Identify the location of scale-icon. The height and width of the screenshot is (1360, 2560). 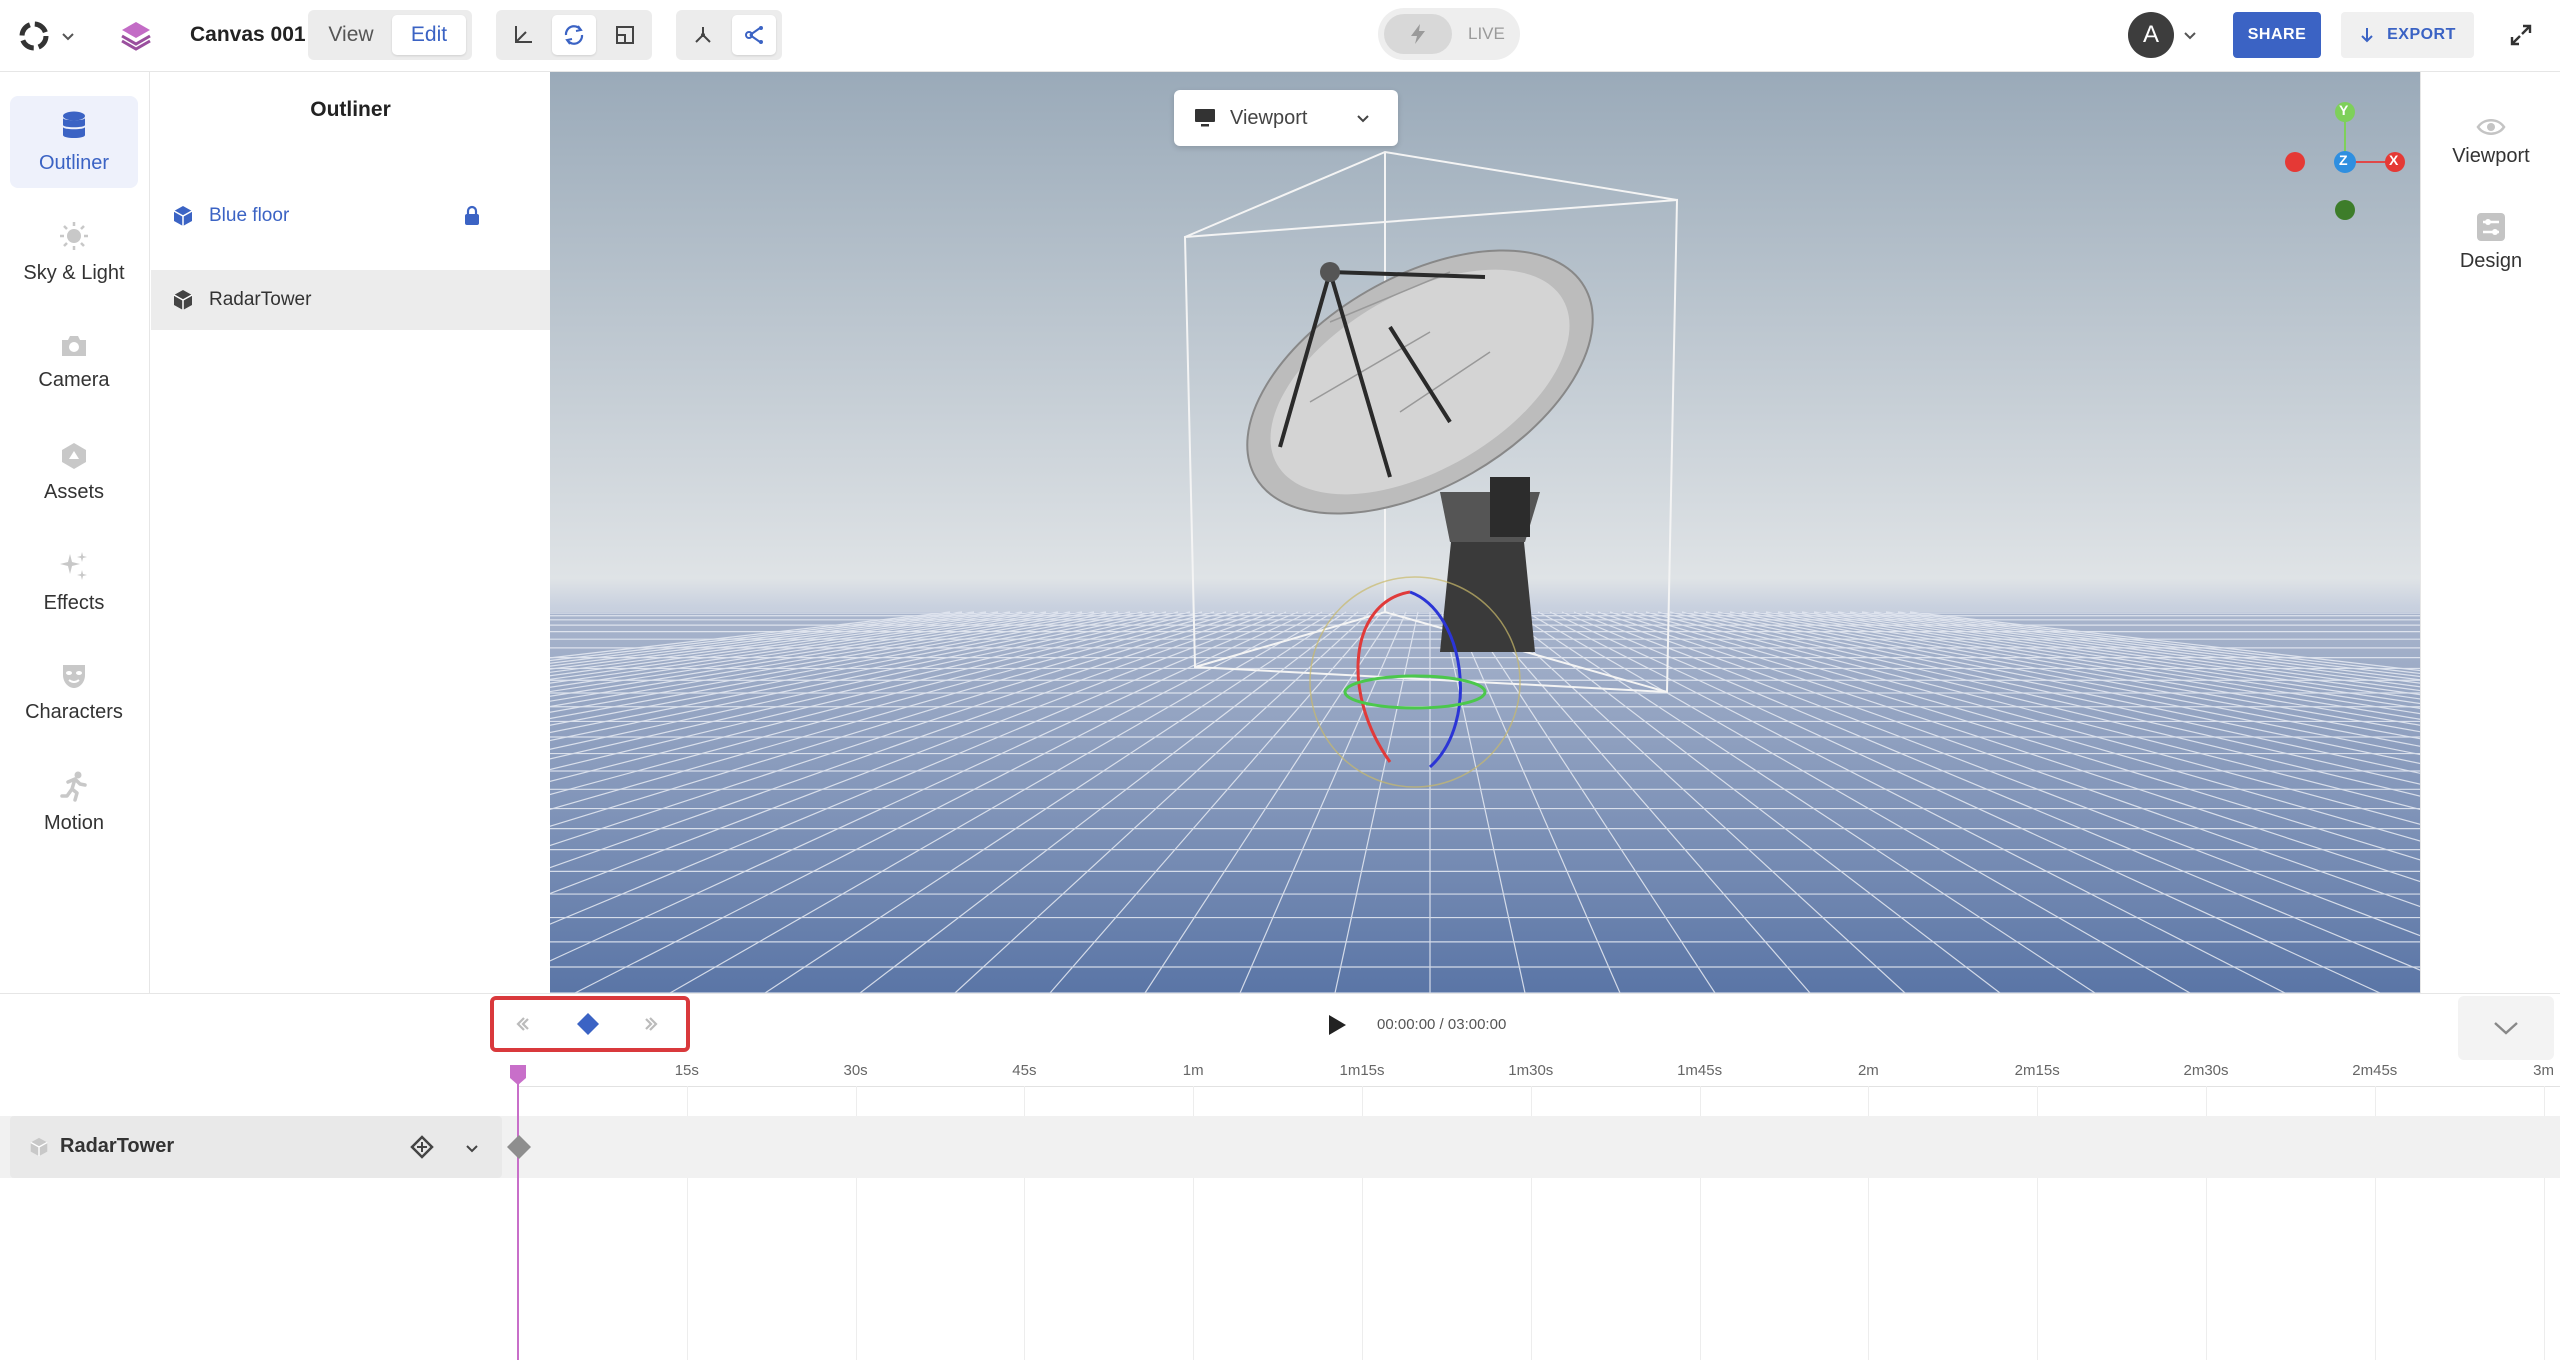
(625, 35).